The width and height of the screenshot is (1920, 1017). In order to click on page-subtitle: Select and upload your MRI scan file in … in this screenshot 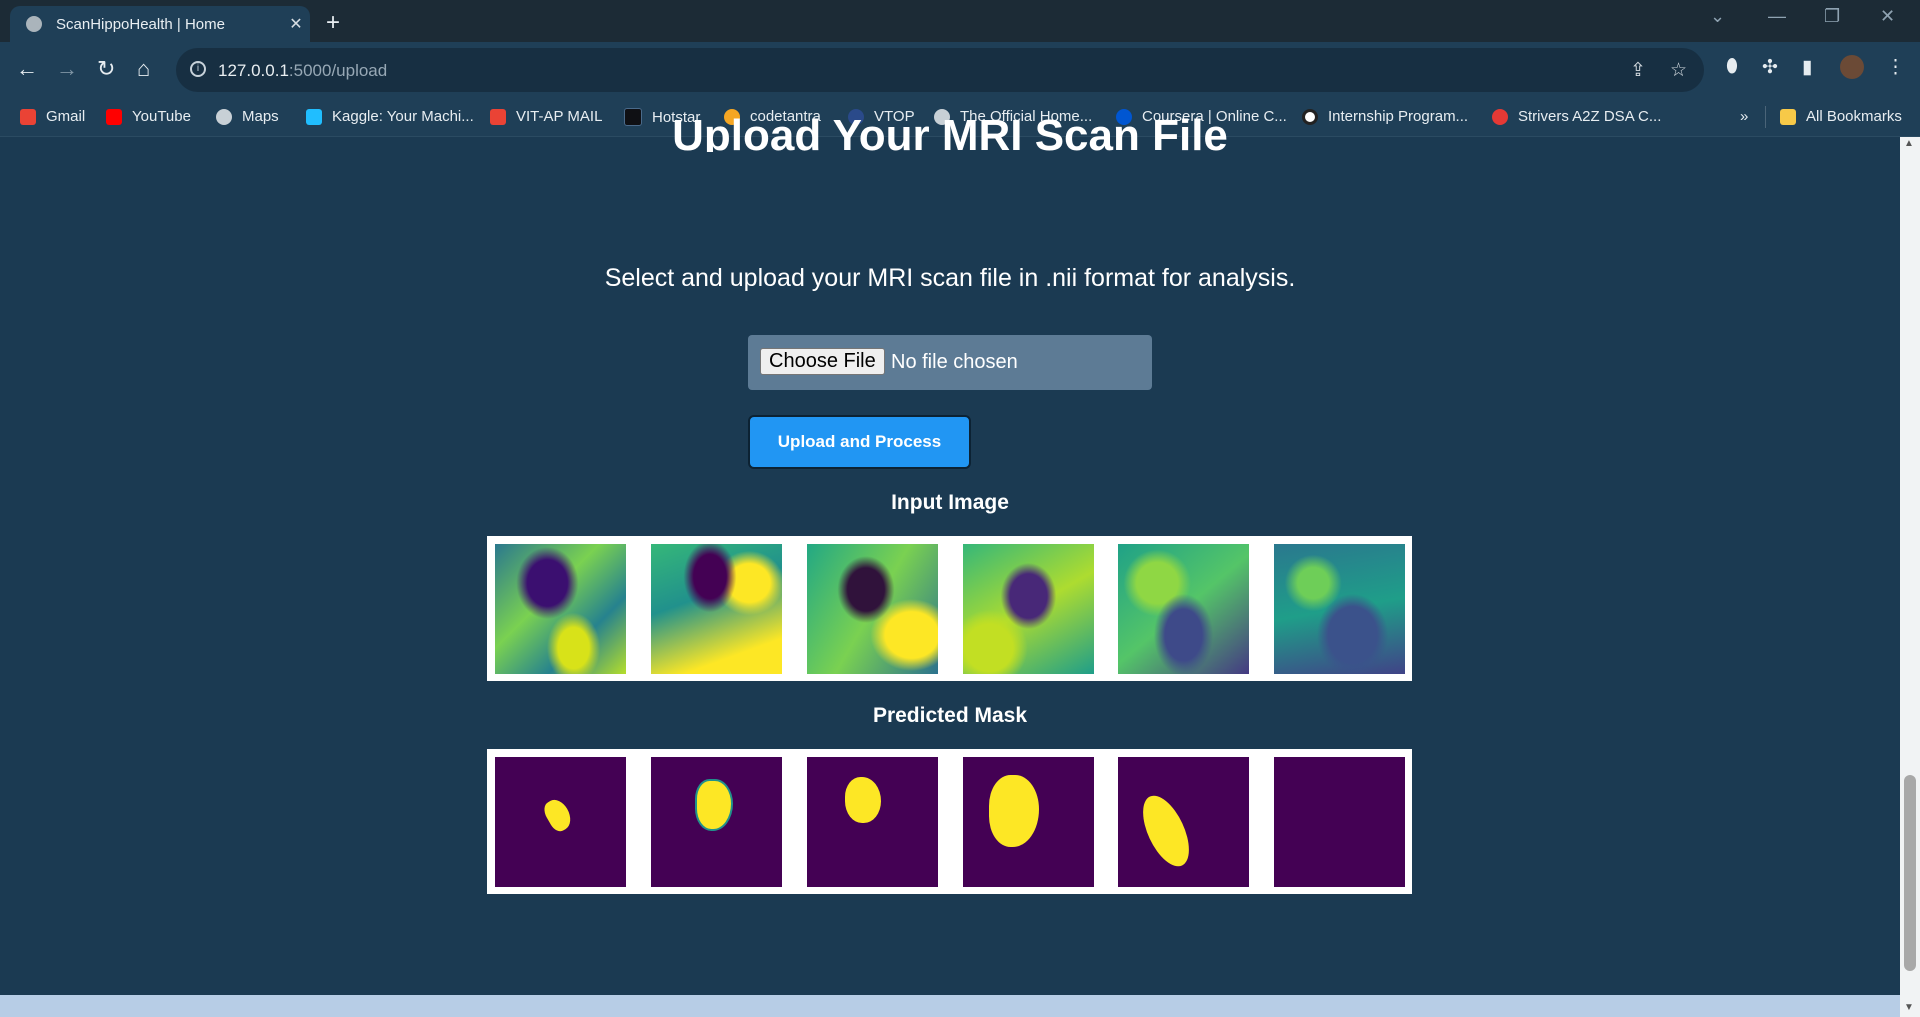, I will do `click(950, 278)`.